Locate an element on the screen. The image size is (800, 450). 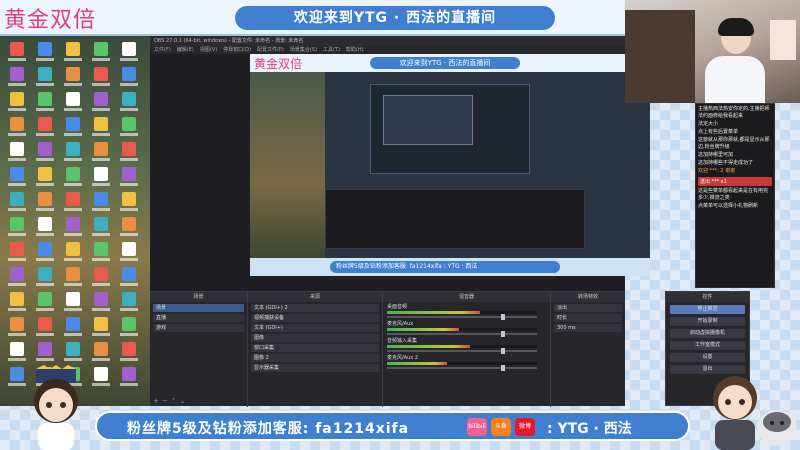
add-icon: + is located at coordinates (156, 401).